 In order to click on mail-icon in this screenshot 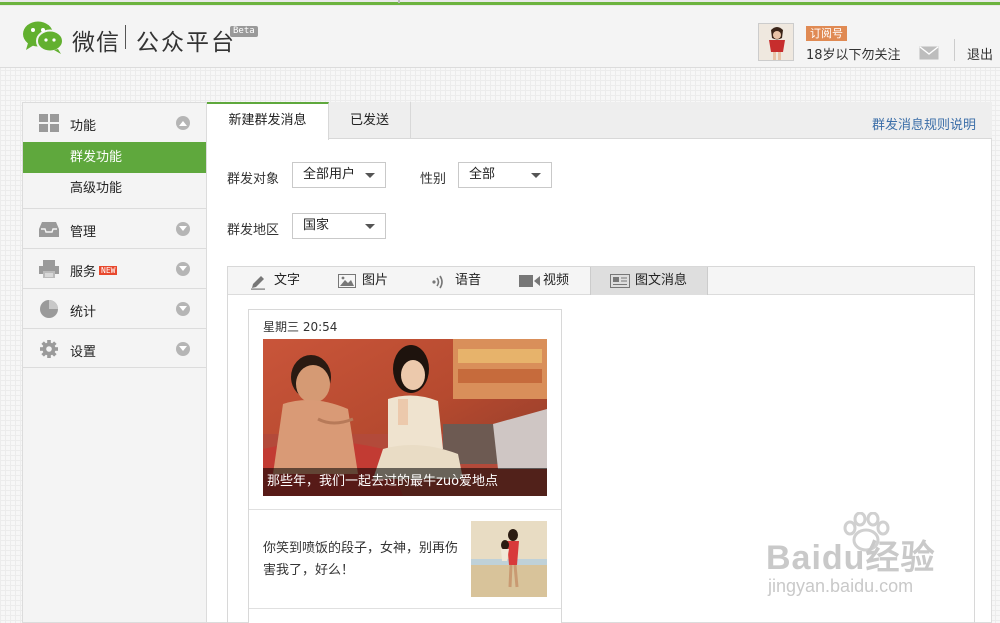, I will do `click(929, 53)`.